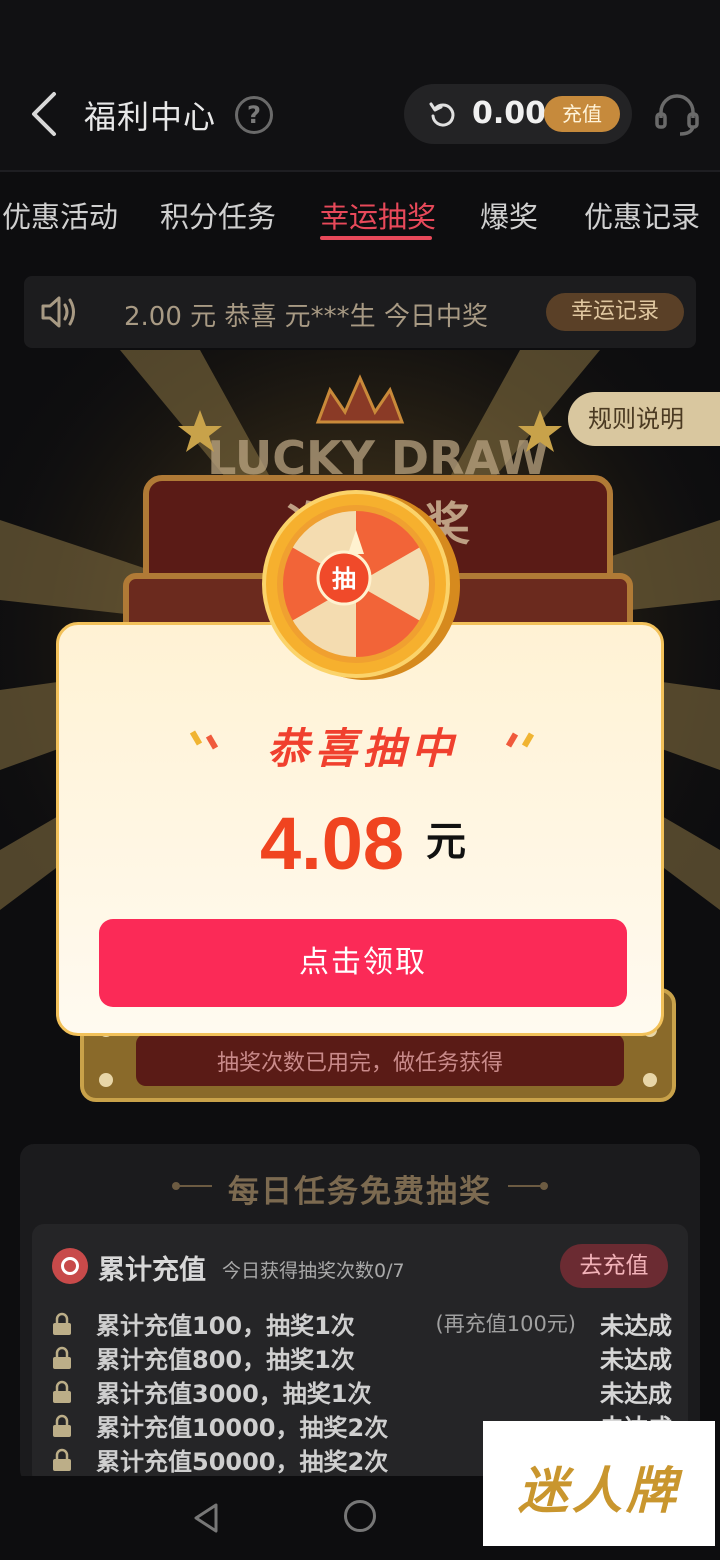  I want to click on prize-amount: 4.08, so click(332, 843).